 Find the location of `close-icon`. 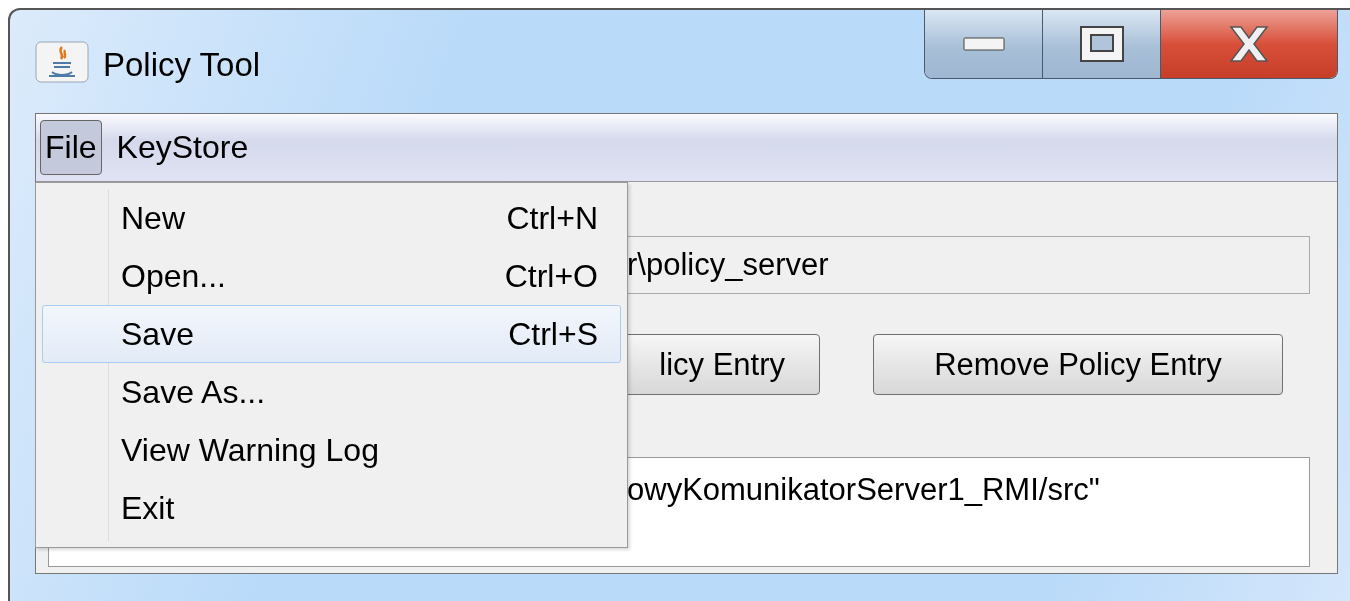

close-icon is located at coordinates (1249, 44).